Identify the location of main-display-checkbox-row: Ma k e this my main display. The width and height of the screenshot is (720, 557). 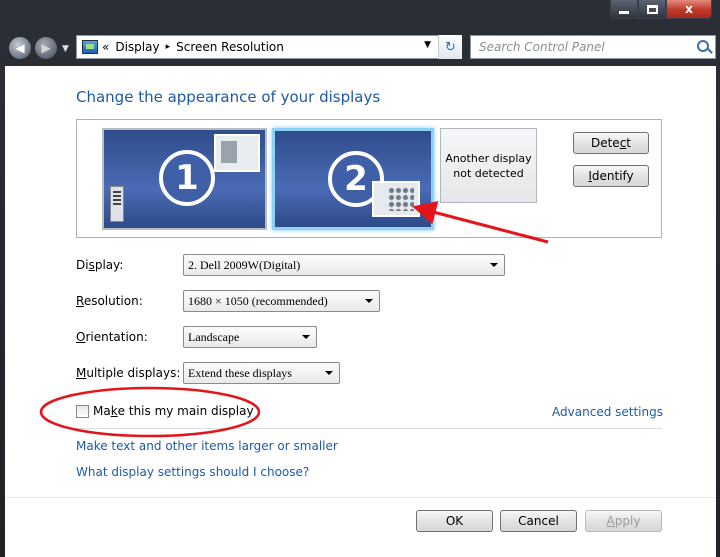
(165, 411).